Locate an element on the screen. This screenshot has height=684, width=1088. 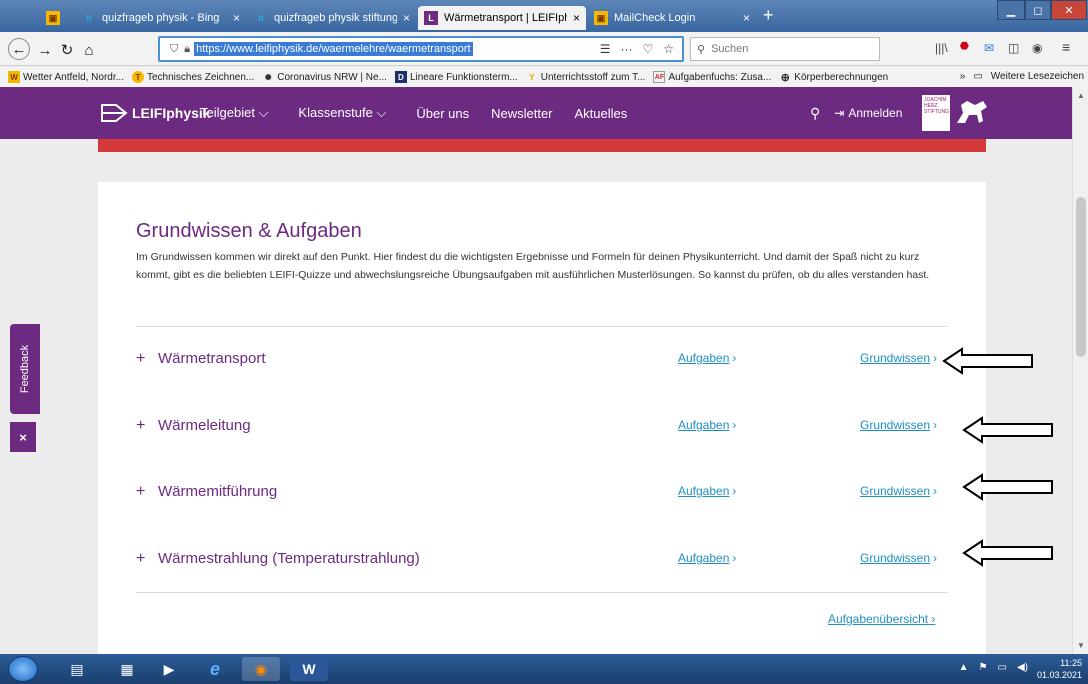
topic-row-waermetransport: + Wärmetransport Aufgaben › Grundwissen › is located at coordinates (542, 362).